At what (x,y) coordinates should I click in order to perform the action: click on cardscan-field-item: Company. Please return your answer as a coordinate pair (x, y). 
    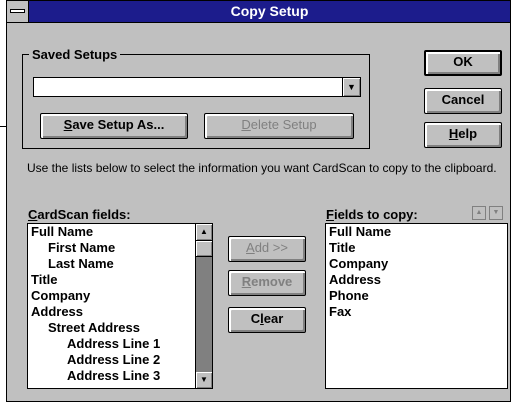
    Looking at the image, I should click on (94, 296).